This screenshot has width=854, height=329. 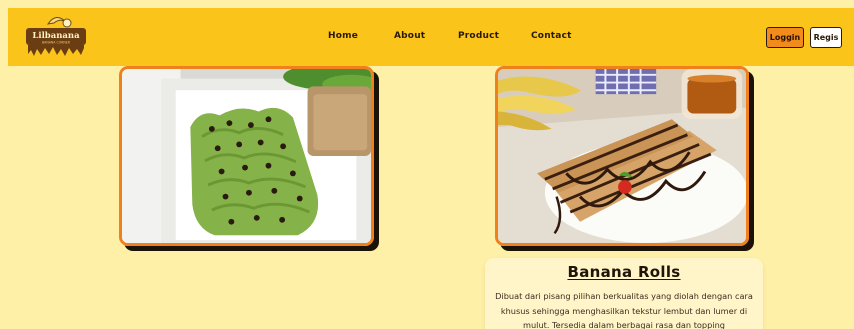 I want to click on nav-link-contact: Contact, so click(x=551, y=36).